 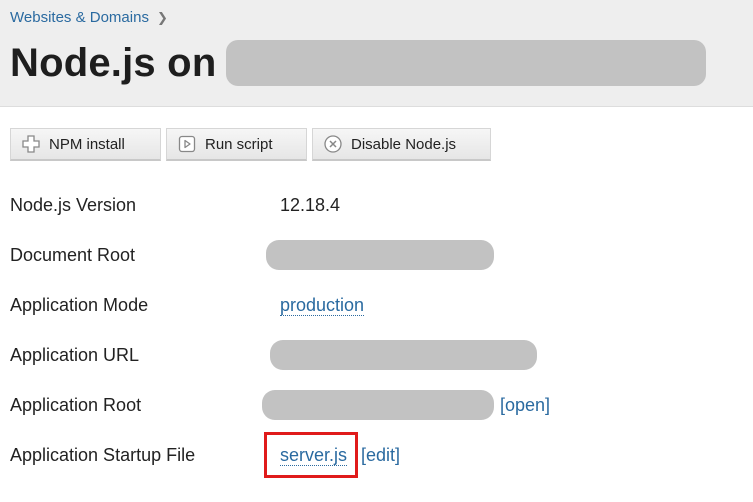 I want to click on application-root-value: [open], so click(x=406, y=405).